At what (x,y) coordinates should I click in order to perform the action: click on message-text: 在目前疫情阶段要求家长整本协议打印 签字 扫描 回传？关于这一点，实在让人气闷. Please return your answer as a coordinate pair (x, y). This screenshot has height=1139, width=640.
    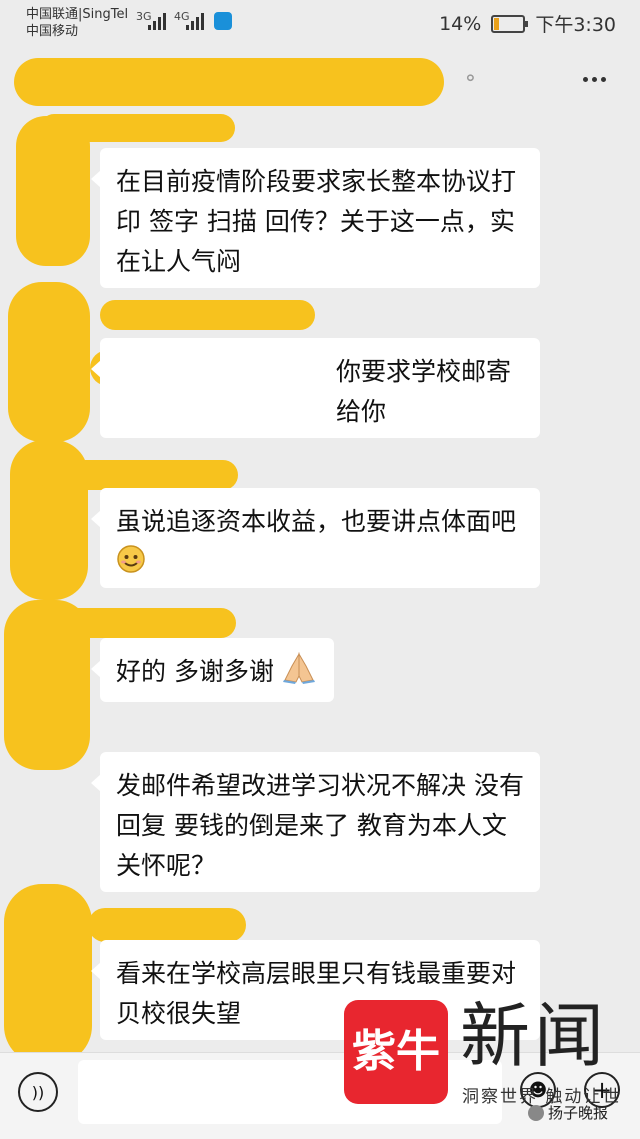
    Looking at the image, I should click on (316, 221).